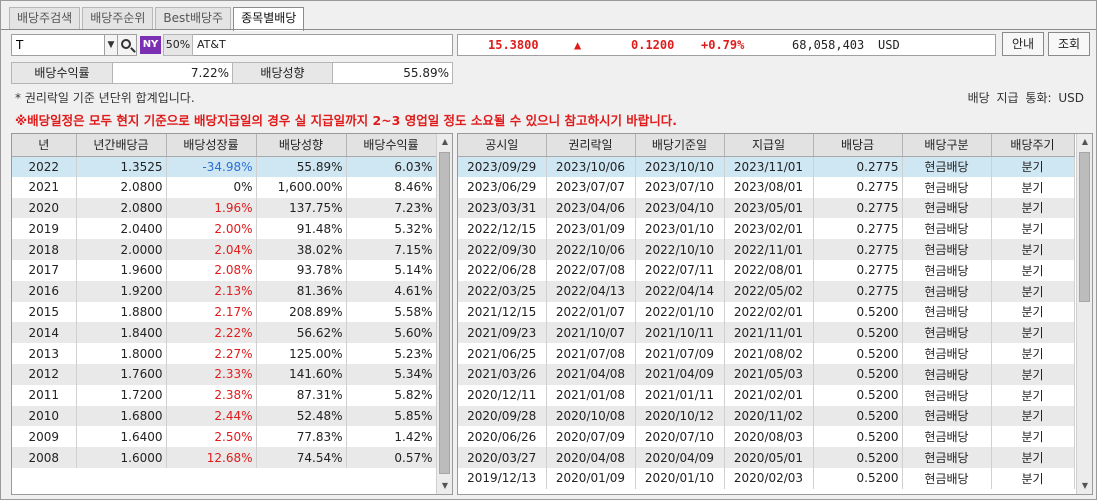 Image resolution: width=1097 pixels, height=500 pixels. I want to click on table-row: 2017 1.9600 2.08% 93.78% 5.14%, so click(224, 270).